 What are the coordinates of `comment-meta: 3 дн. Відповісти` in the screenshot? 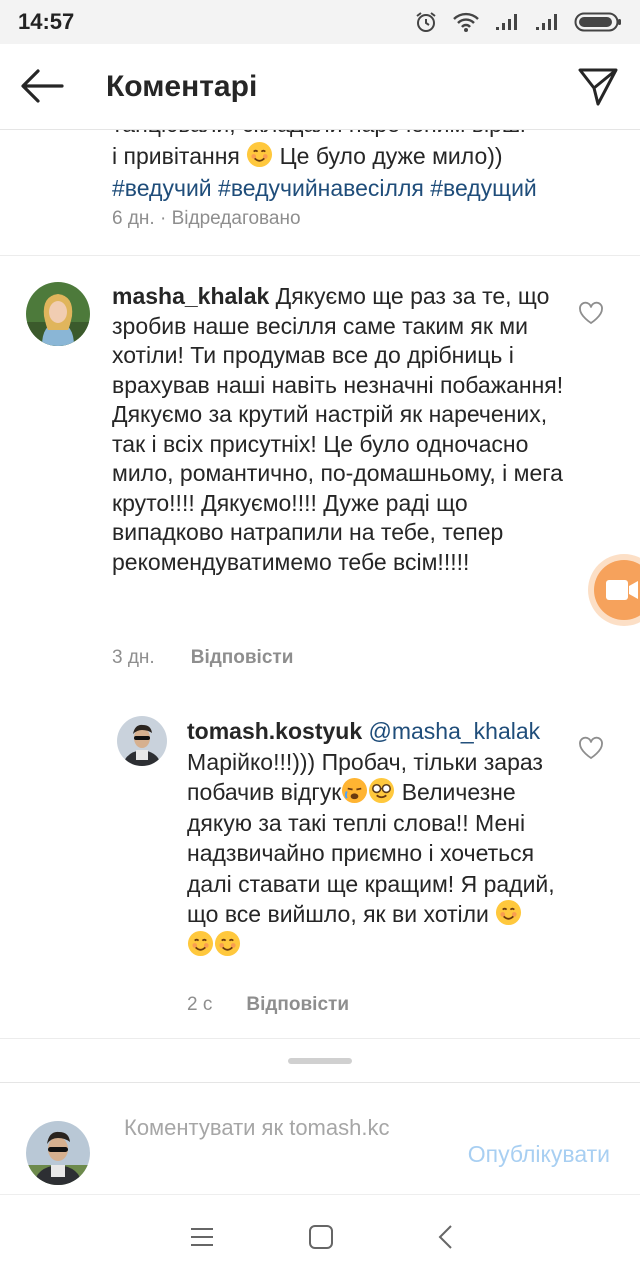 It's located at (202, 658).